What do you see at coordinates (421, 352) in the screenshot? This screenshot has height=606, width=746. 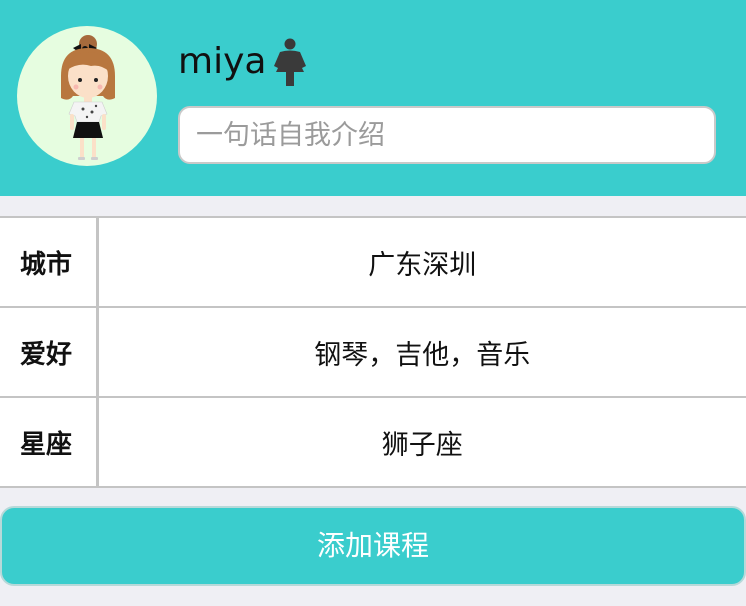 I see `hobbies-value: 钢琴，吉他，音乐` at bounding box center [421, 352].